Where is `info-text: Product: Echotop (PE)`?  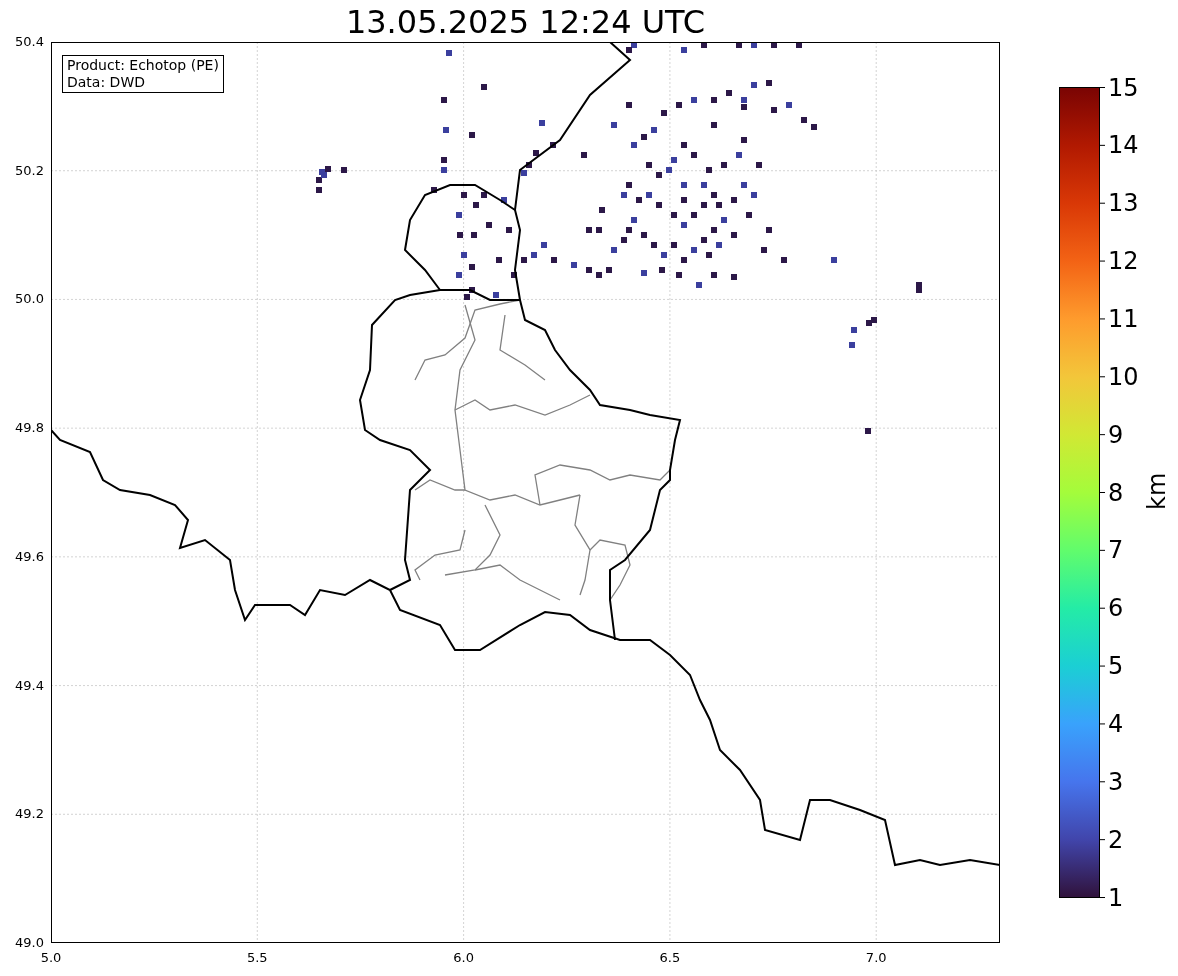 info-text: Product: Echotop (PE) is located at coordinates (143, 65).